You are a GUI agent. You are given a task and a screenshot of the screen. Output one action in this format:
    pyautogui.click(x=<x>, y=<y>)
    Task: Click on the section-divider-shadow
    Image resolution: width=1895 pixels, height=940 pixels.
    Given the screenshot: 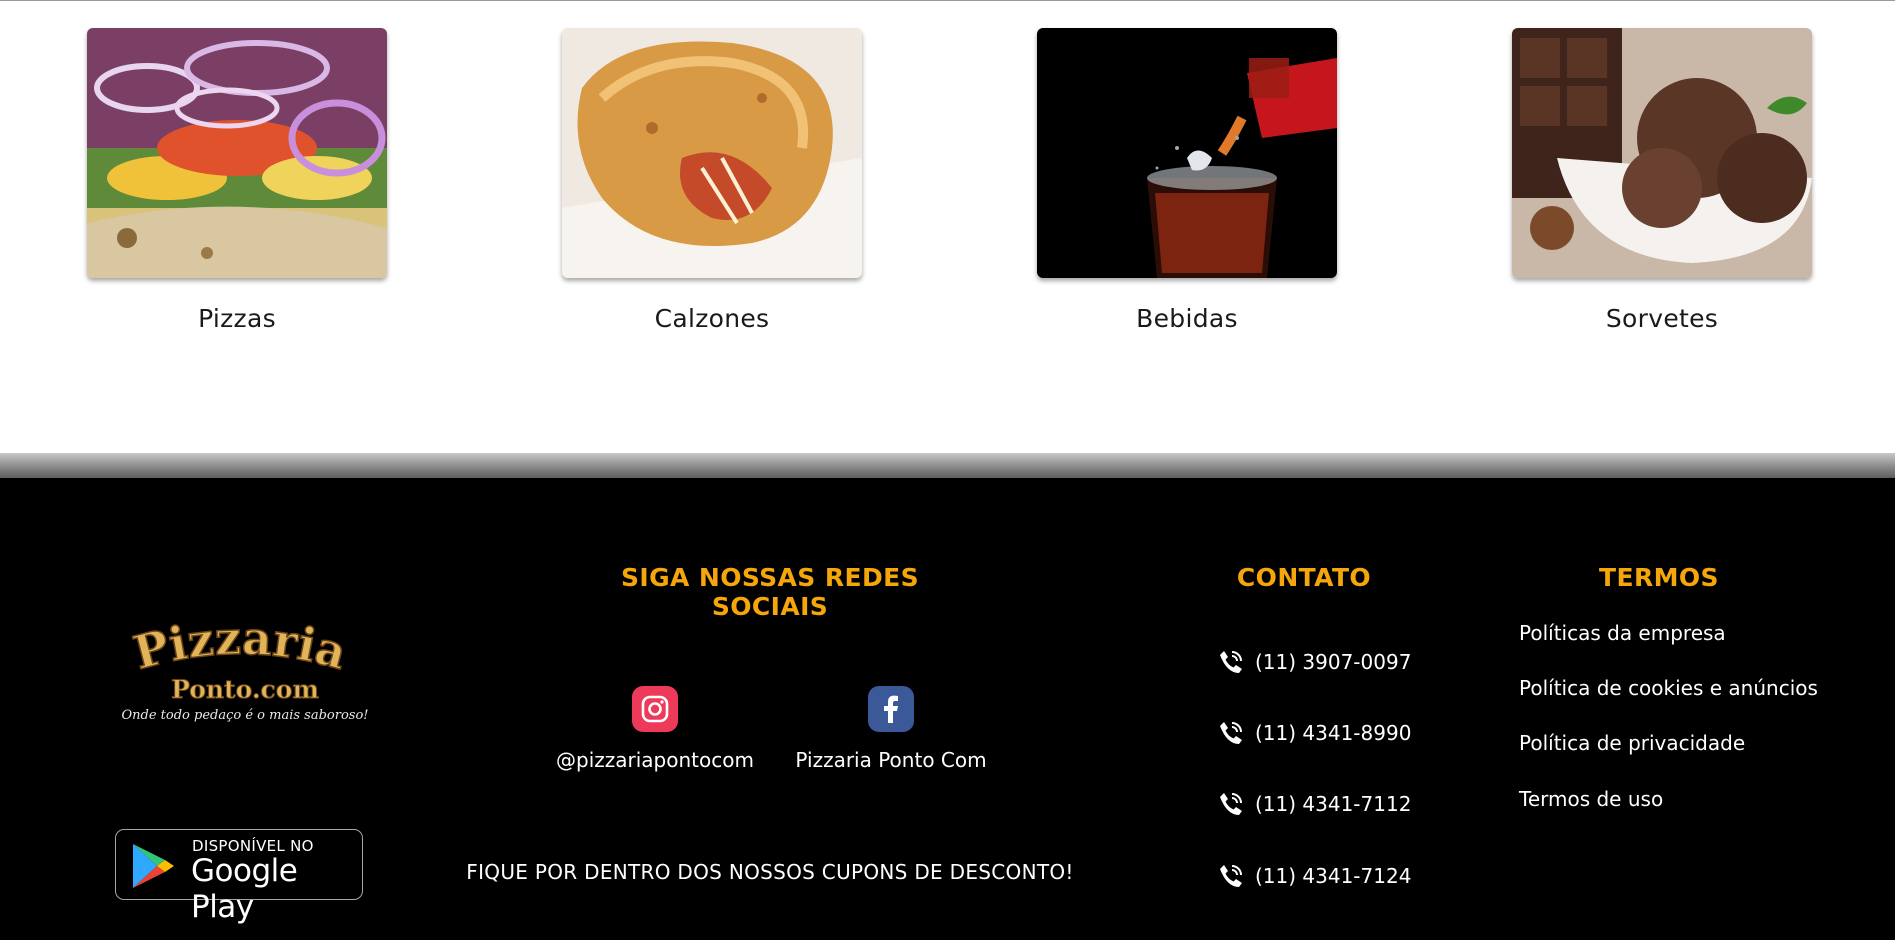 What is the action you would take?
    pyautogui.click(x=947, y=465)
    